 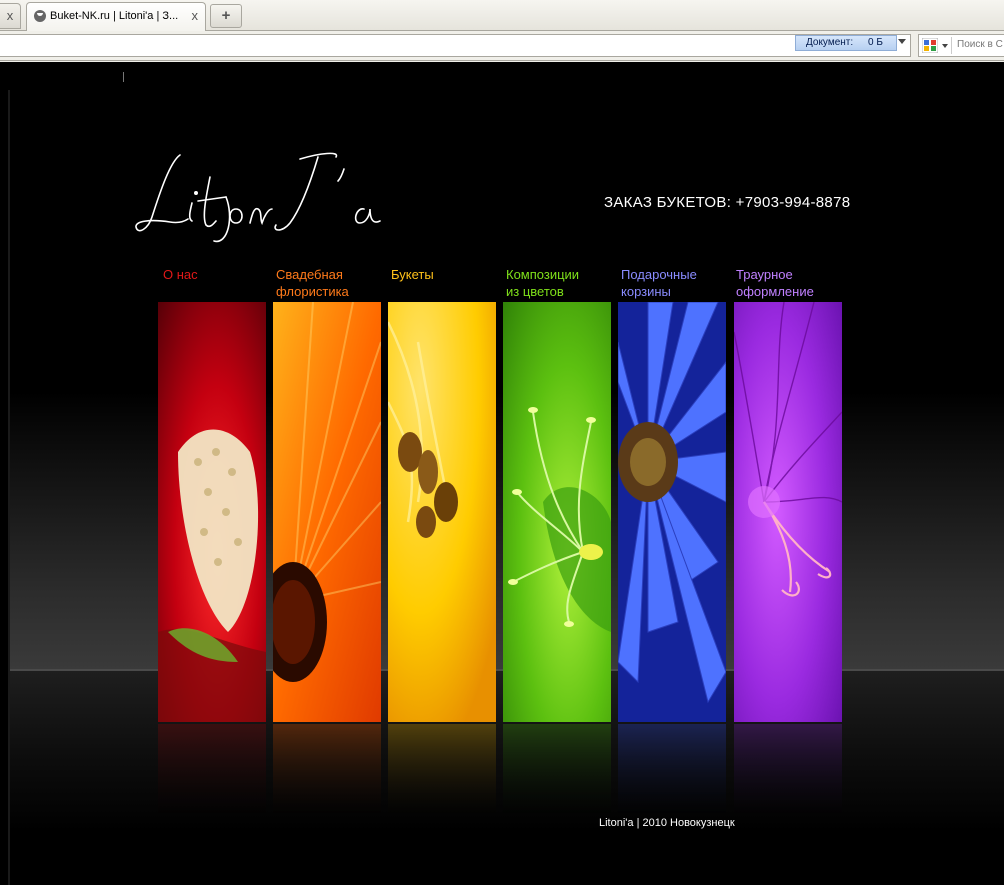 What do you see at coordinates (455, 45) in the screenshot?
I see `address-bar` at bounding box center [455, 45].